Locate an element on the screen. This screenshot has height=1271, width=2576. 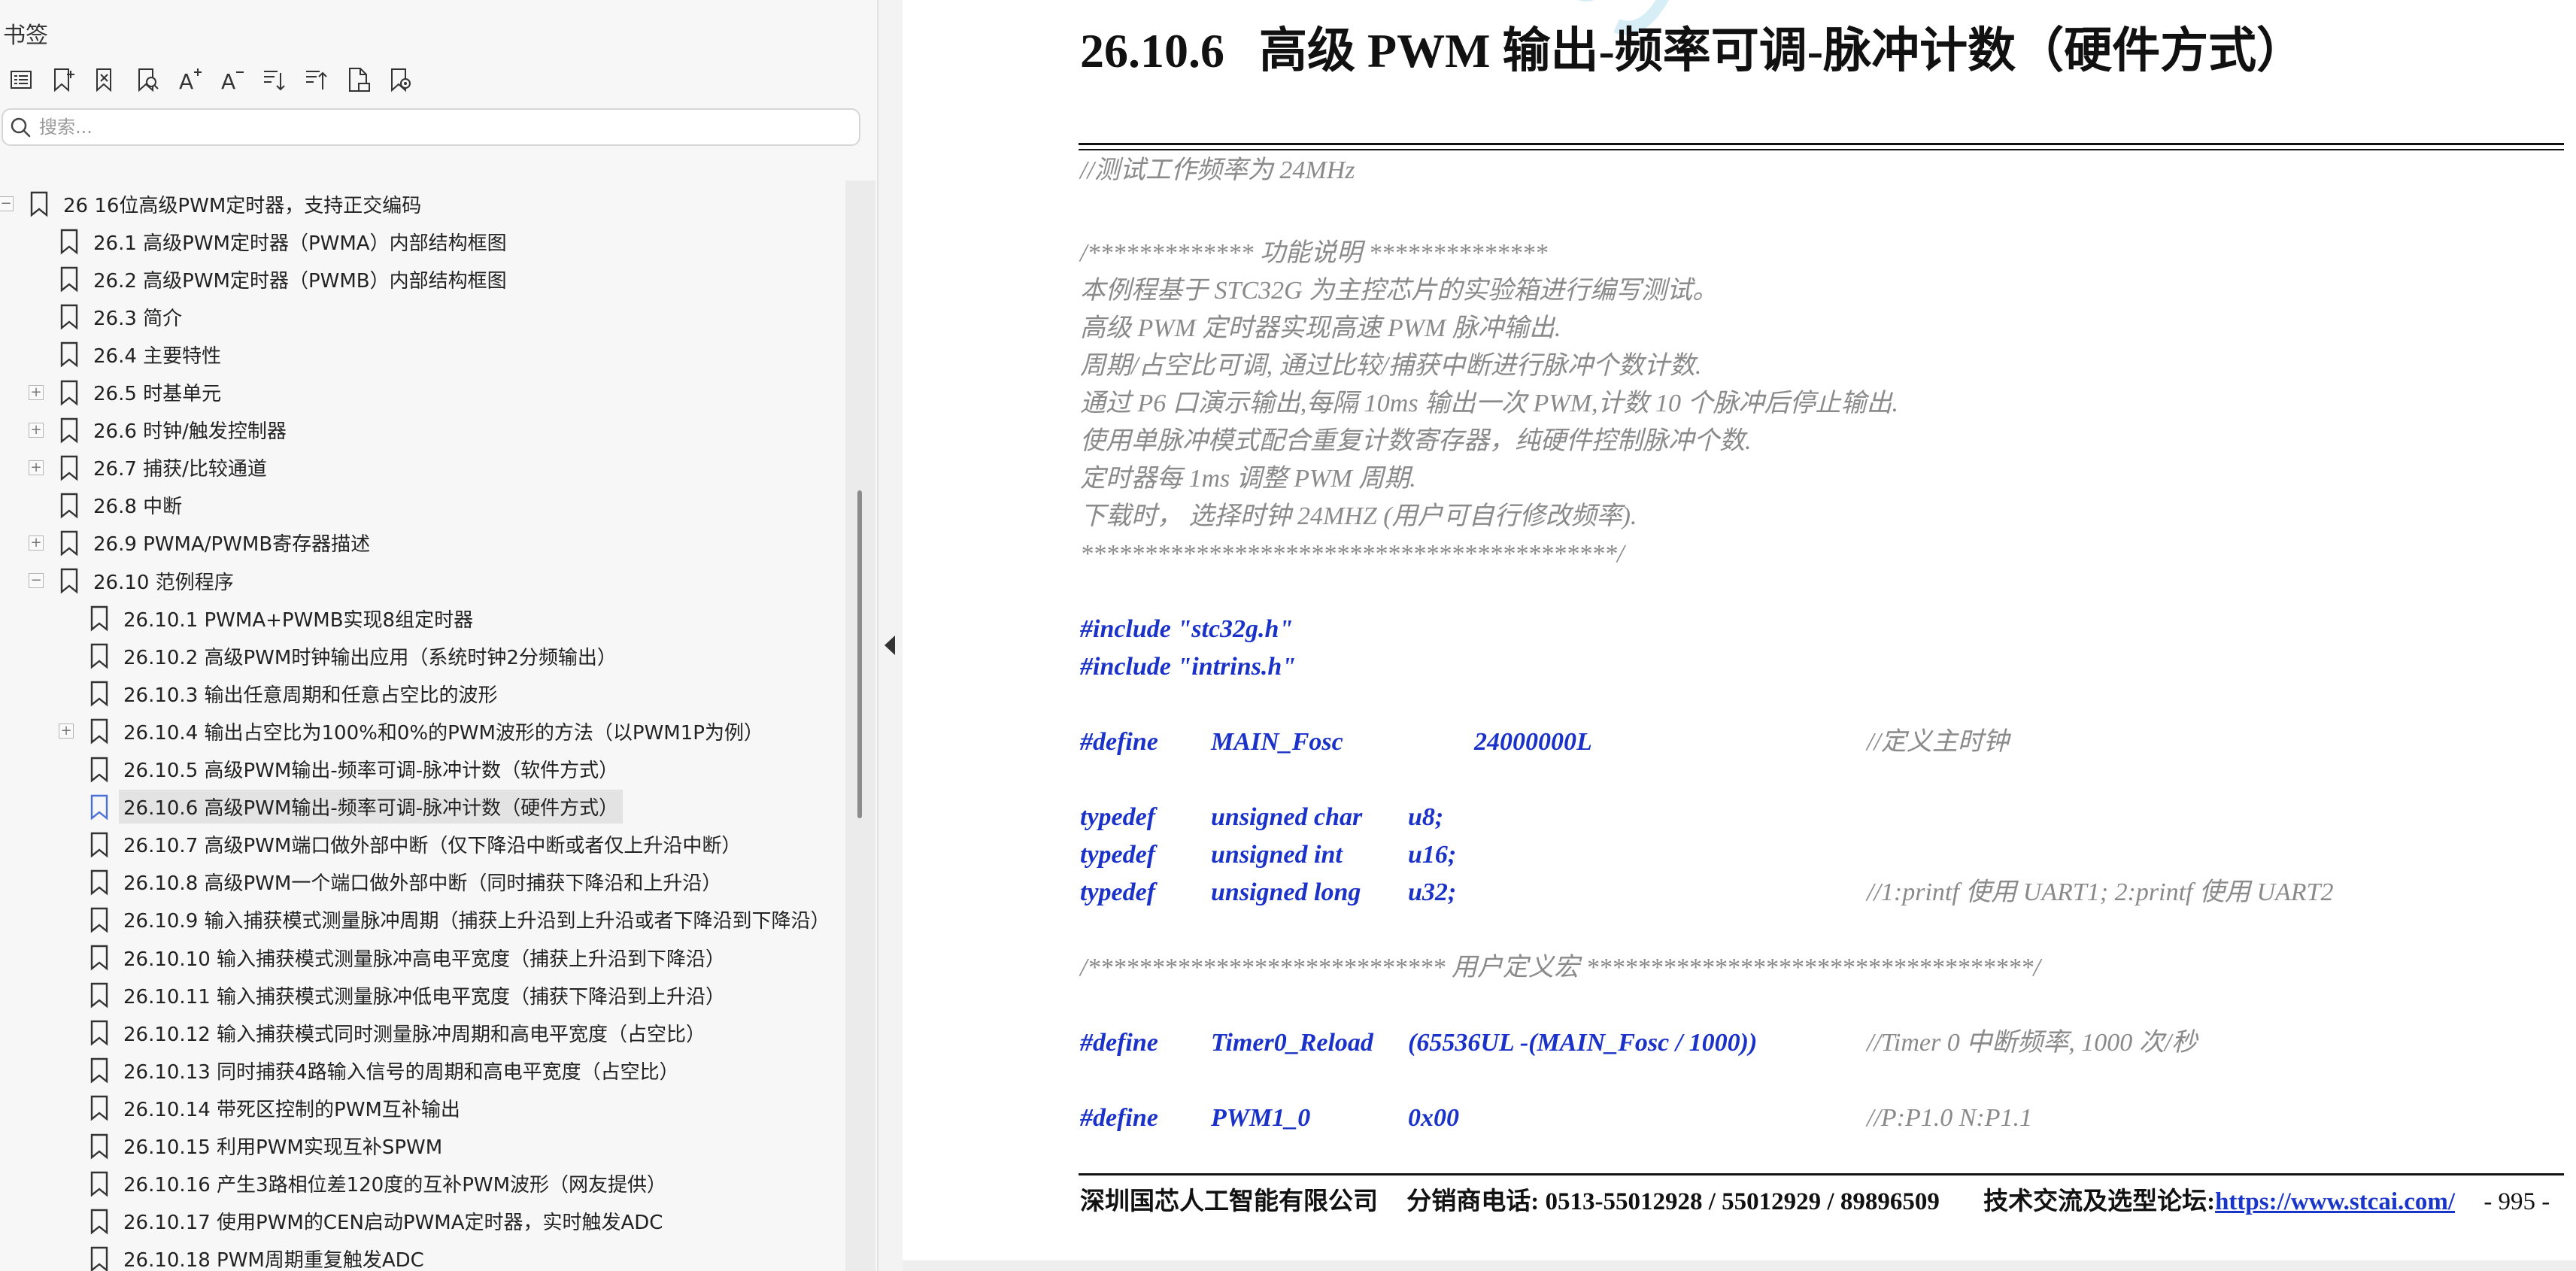
bookmark-add-icon is located at coordinates (64, 80).